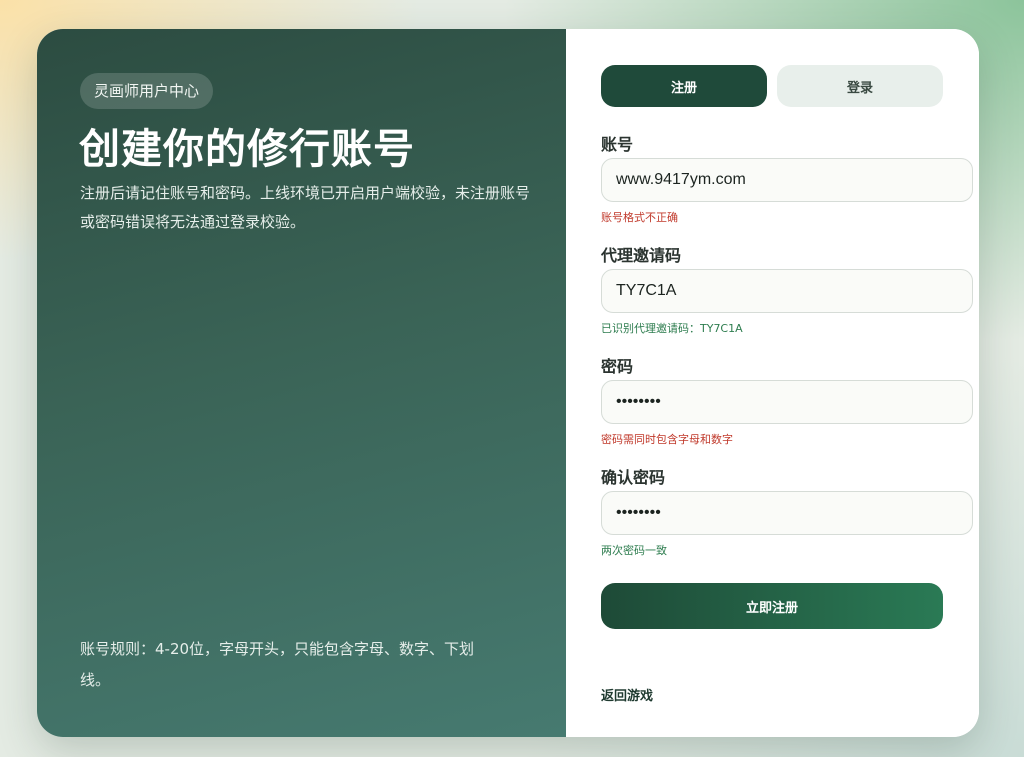  I want to click on password-error-hint: 密码需同时包含字母和数字, so click(667, 439).